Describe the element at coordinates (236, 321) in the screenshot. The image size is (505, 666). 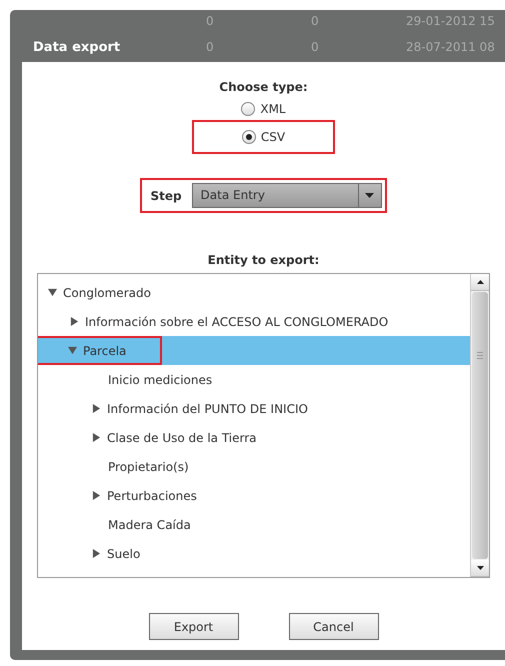
I see `tree-item-label: Información sobre el ACCESO AL CONGLOMERADO` at that location.